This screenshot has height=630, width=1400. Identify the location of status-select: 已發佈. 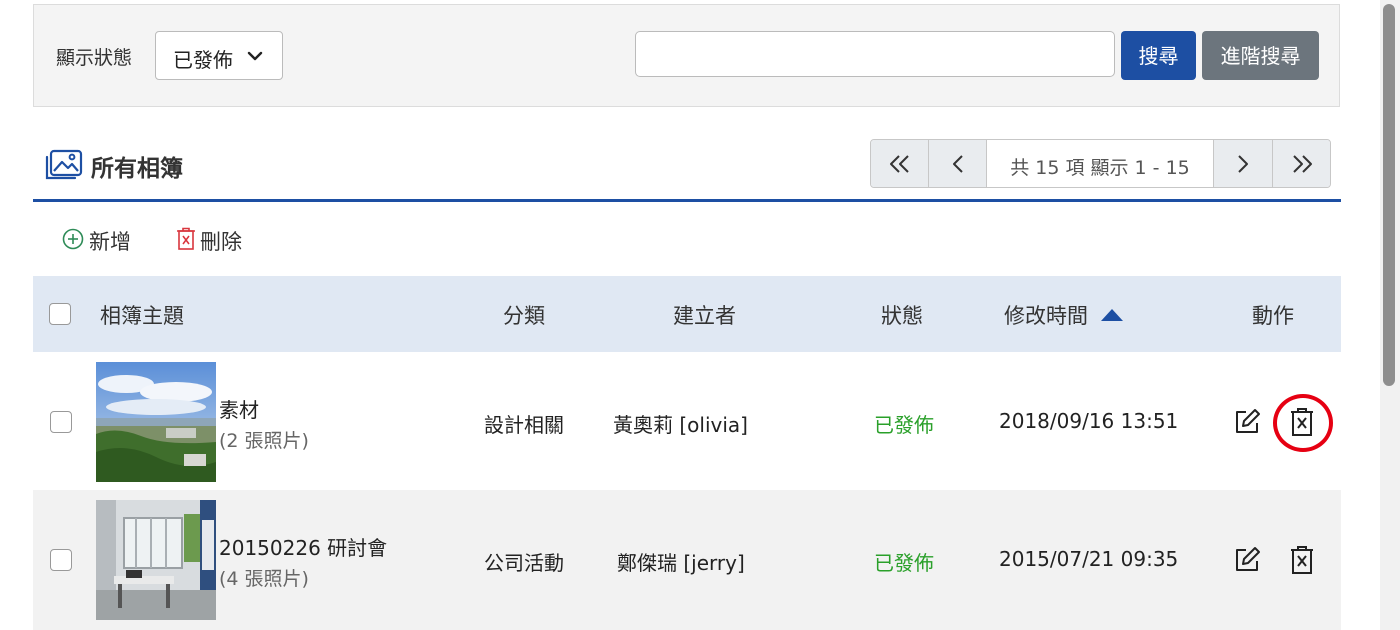
(219, 55).